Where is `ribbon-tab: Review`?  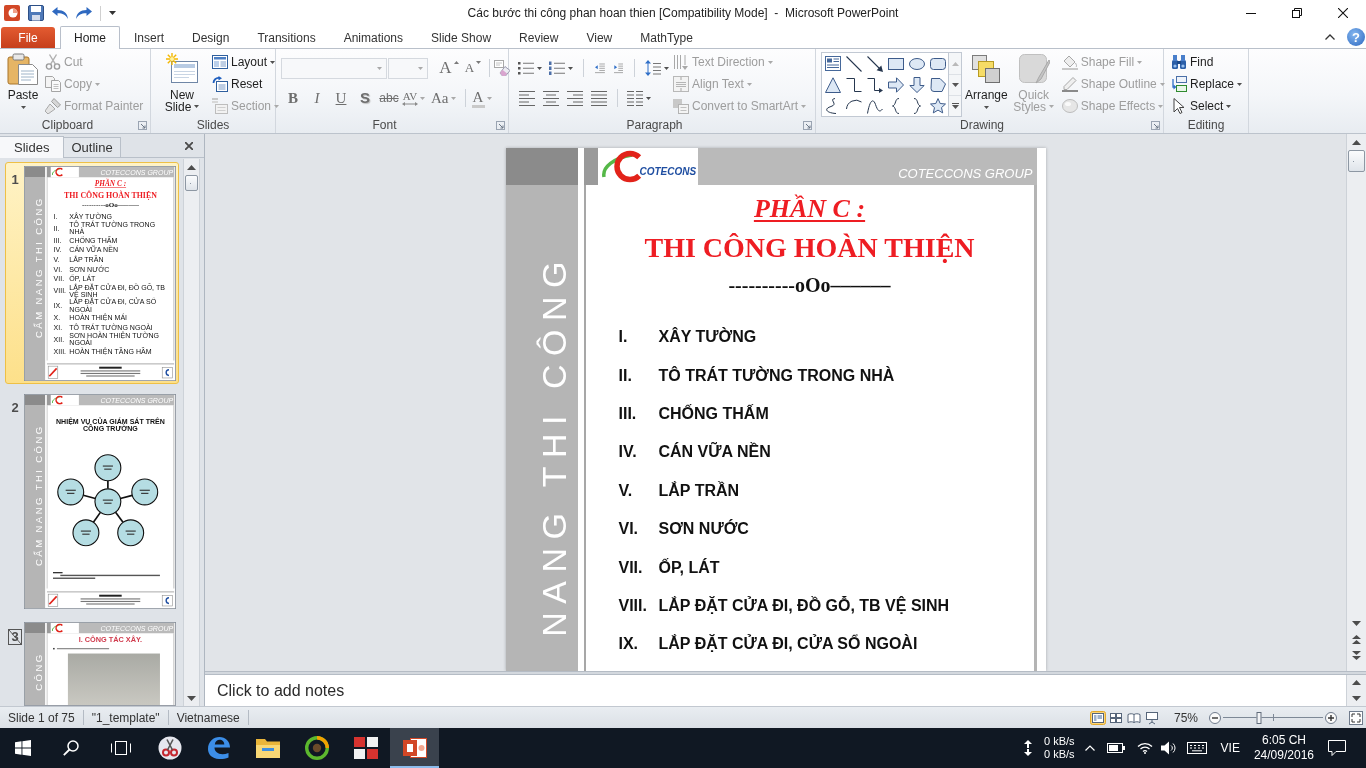 ribbon-tab: Review is located at coordinates (539, 37).